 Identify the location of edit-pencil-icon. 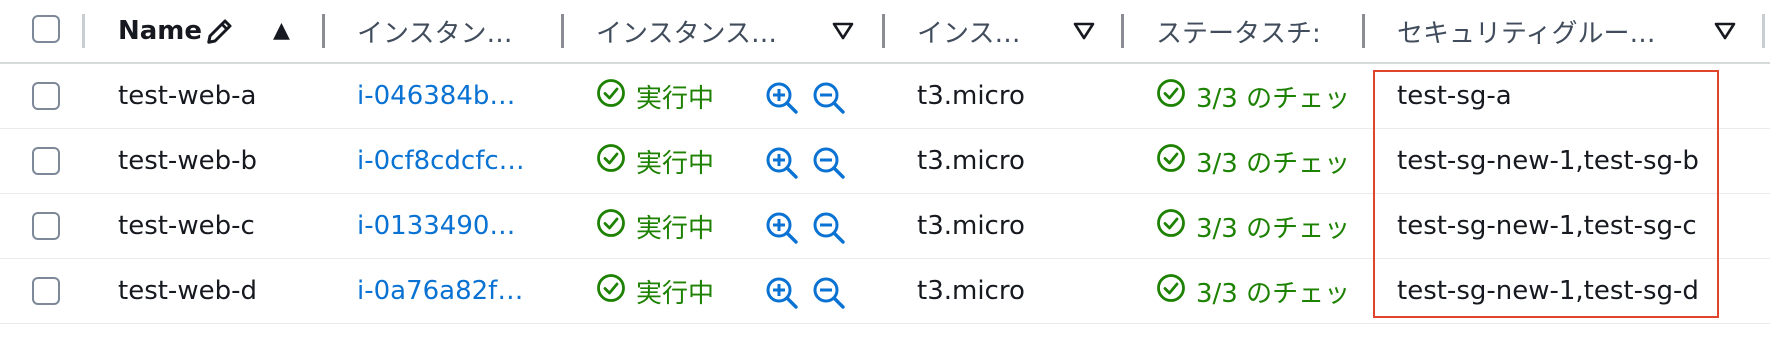
(220, 33).